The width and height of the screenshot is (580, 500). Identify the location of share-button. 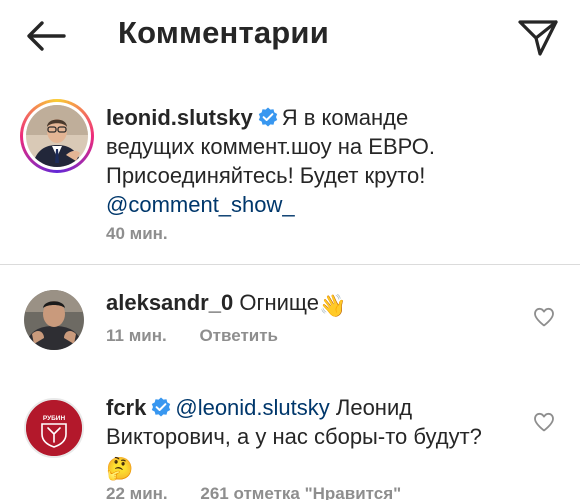
(538, 36).